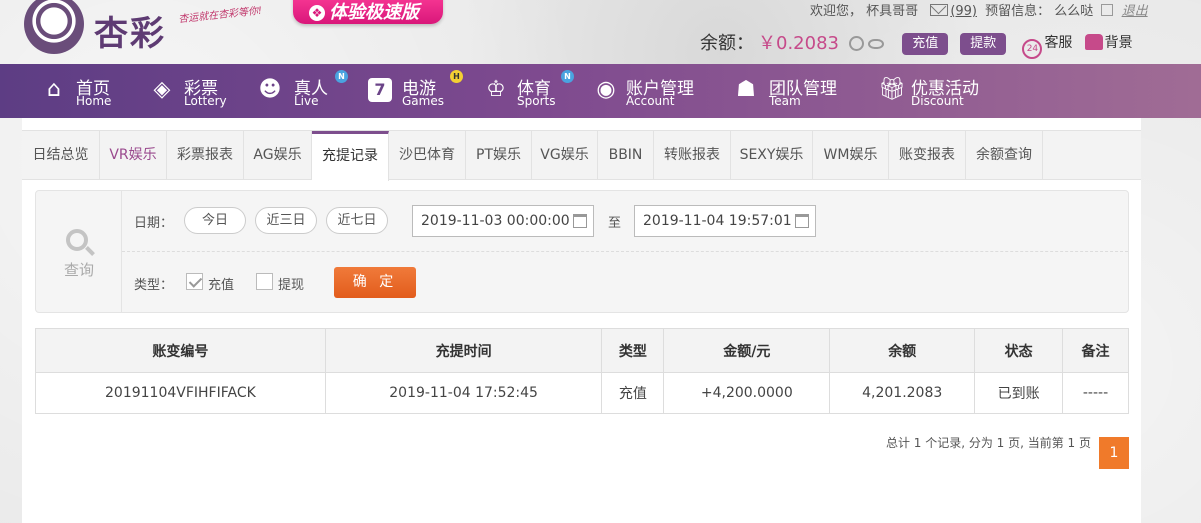  I want to click on tab-transfer-report: 转账报表, so click(692, 155).